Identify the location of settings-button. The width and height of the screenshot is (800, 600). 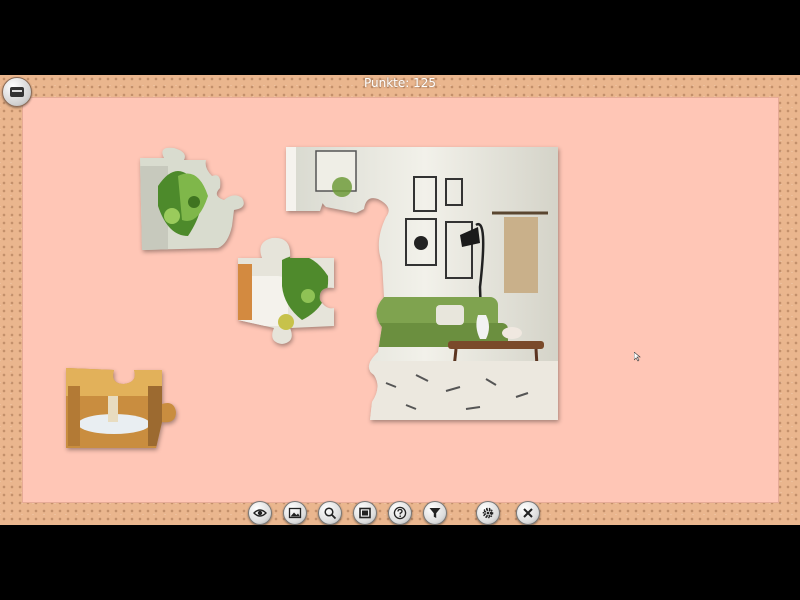
(488, 513).